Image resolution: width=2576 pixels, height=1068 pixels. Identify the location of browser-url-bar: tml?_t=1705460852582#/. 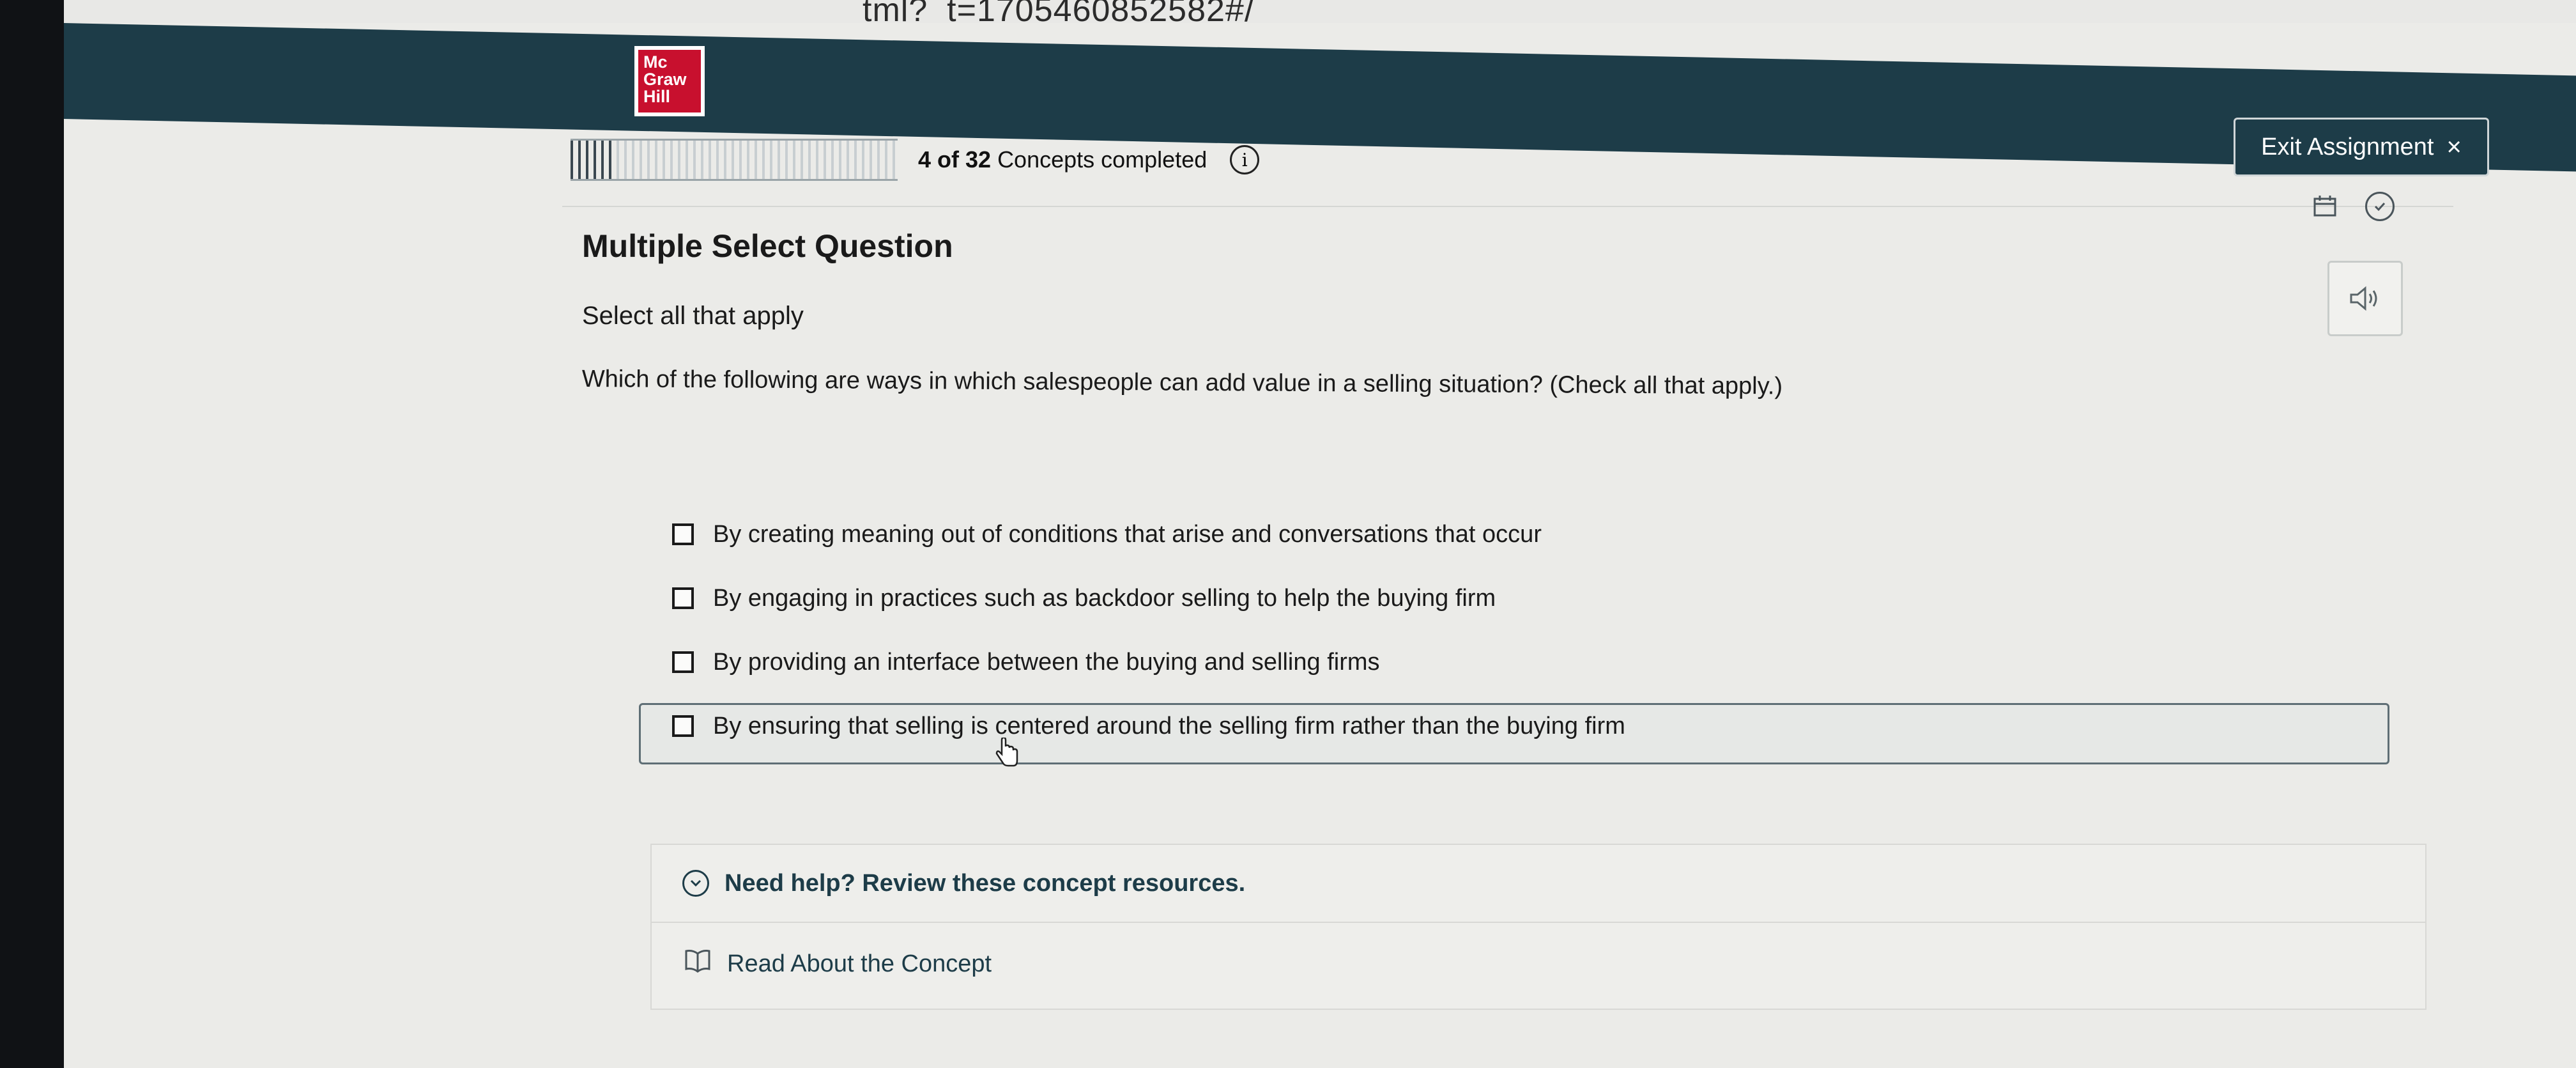
(1320, 12).